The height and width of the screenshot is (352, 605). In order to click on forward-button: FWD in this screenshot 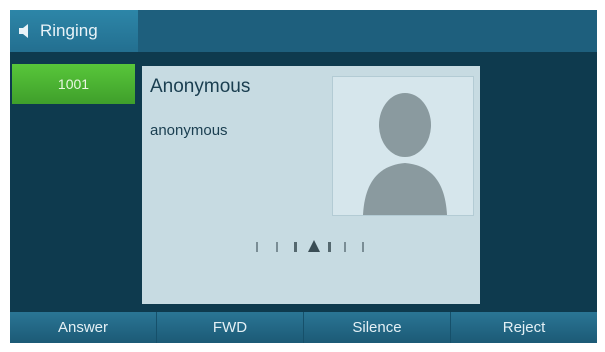, I will do `click(230, 327)`.